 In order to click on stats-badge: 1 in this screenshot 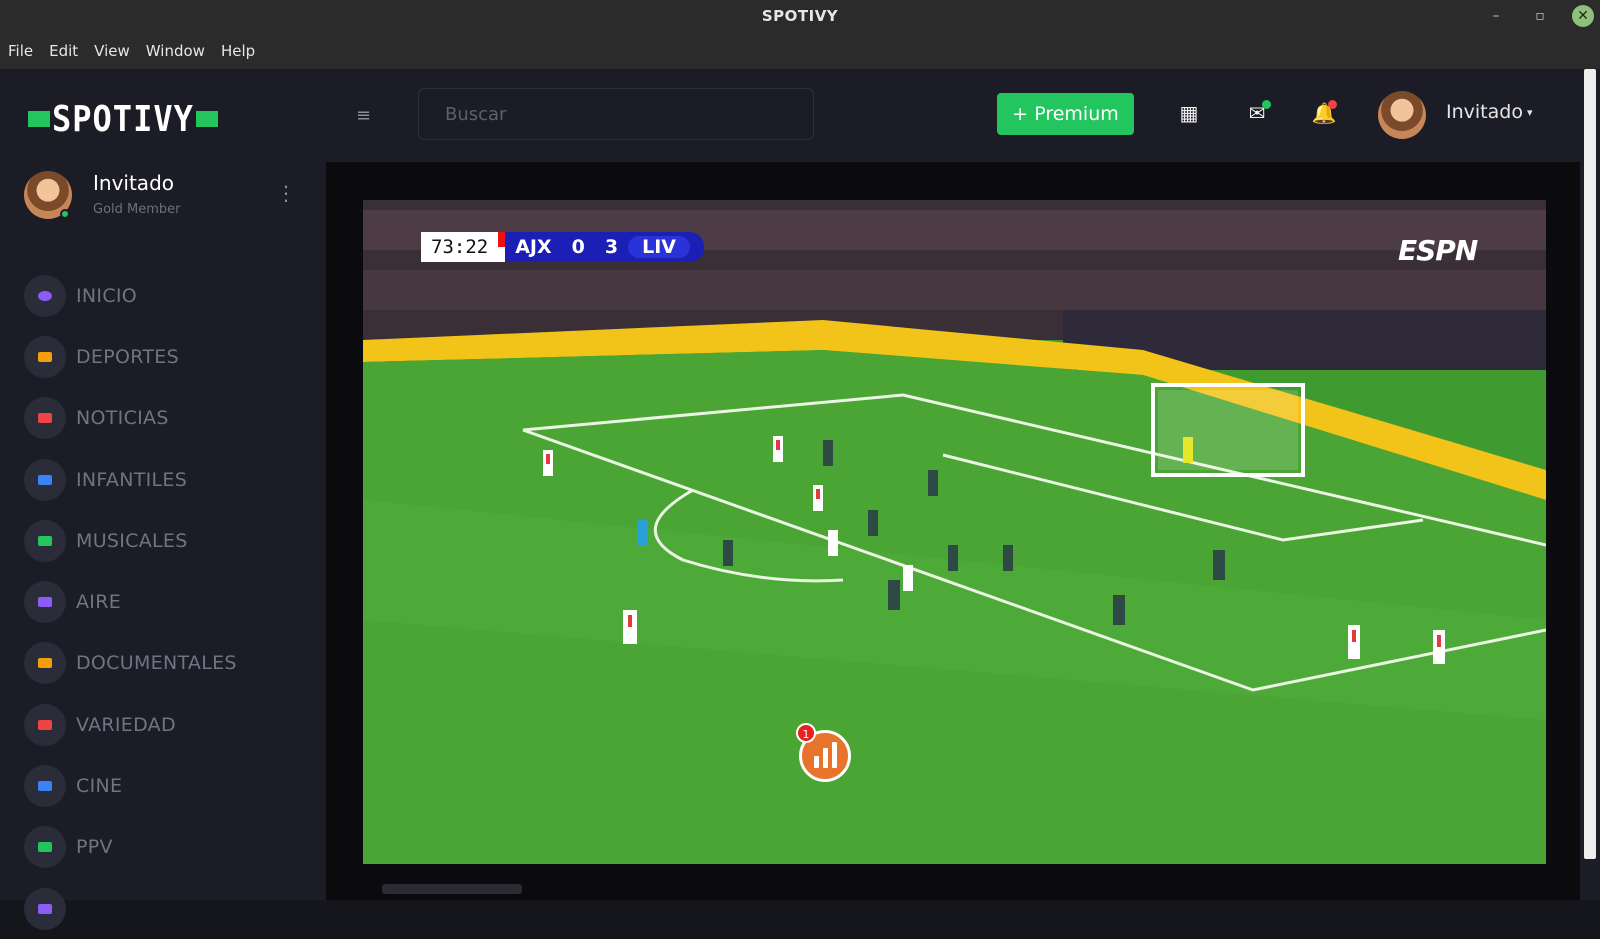, I will do `click(806, 733)`.